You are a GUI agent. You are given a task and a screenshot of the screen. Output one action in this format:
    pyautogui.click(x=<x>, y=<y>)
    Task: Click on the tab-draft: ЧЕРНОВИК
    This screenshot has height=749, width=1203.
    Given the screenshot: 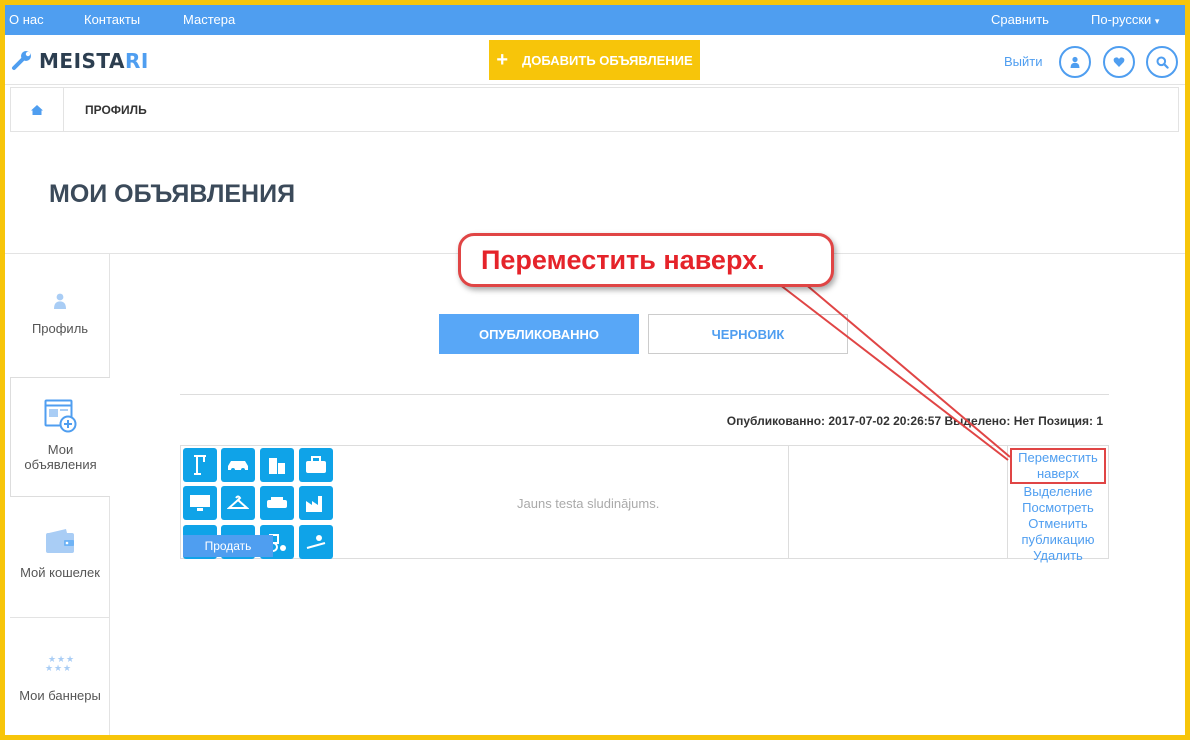 What is the action you would take?
    pyautogui.click(x=748, y=334)
    